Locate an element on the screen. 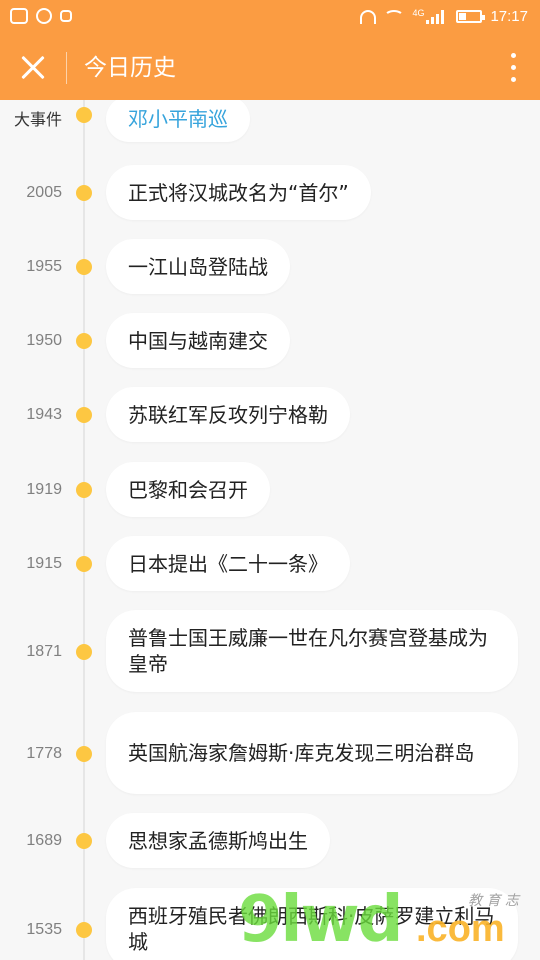 Image resolution: width=540 pixels, height=960 pixels. alipay-icon is located at coordinates (66, 16).